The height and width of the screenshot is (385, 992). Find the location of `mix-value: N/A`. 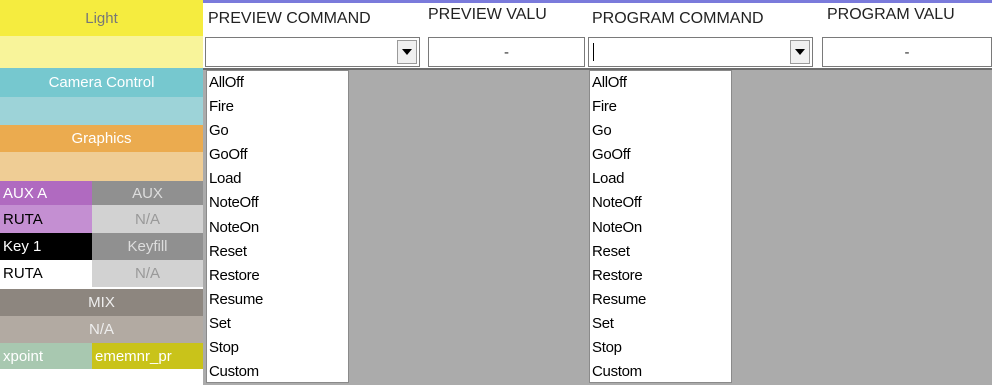

mix-value: N/A is located at coordinates (101, 329).